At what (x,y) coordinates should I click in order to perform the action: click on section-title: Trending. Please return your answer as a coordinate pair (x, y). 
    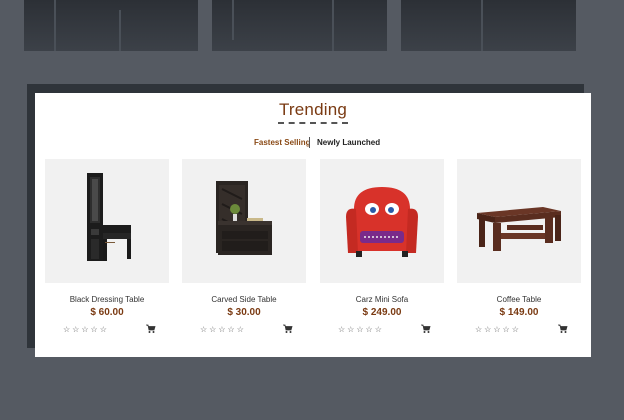
    Looking at the image, I should click on (313, 109).